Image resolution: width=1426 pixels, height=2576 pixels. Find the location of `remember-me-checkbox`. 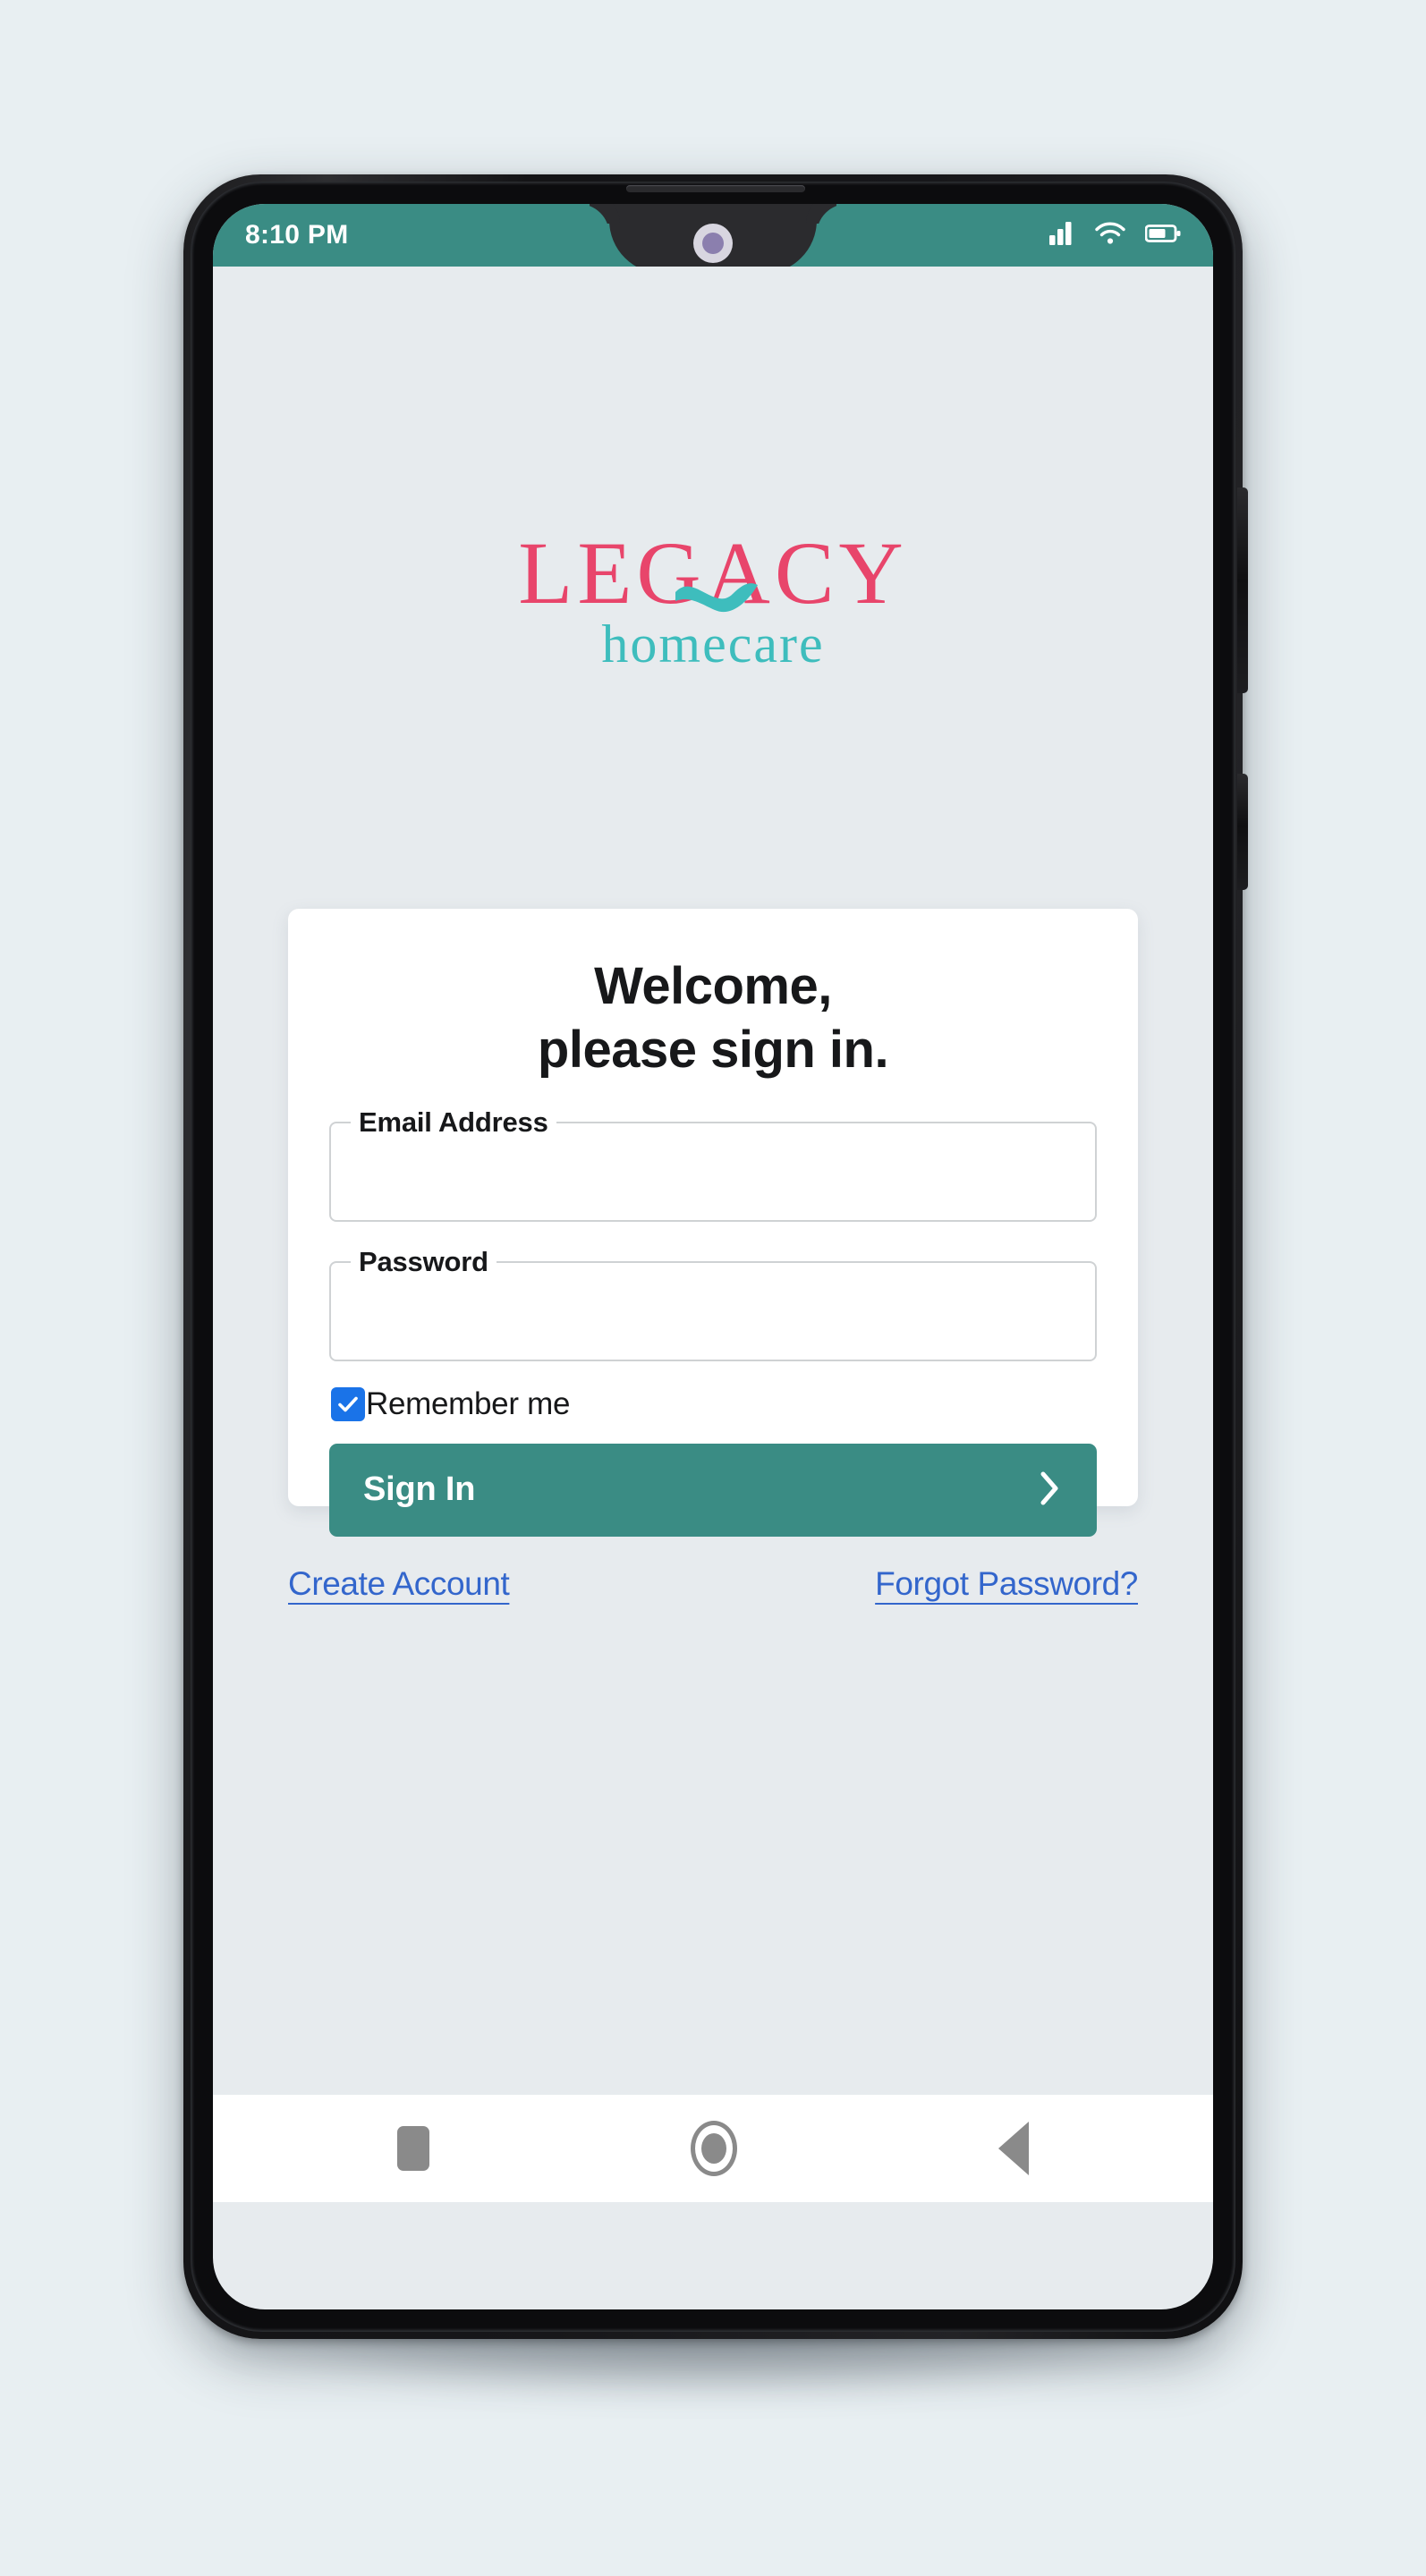

remember-me-checkbox is located at coordinates (348, 1403).